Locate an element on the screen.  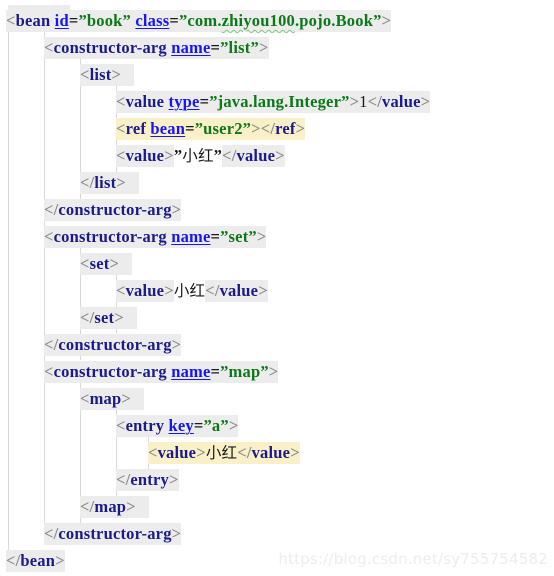
code-line-set-close: </set> is located at coordinates (277, 317).